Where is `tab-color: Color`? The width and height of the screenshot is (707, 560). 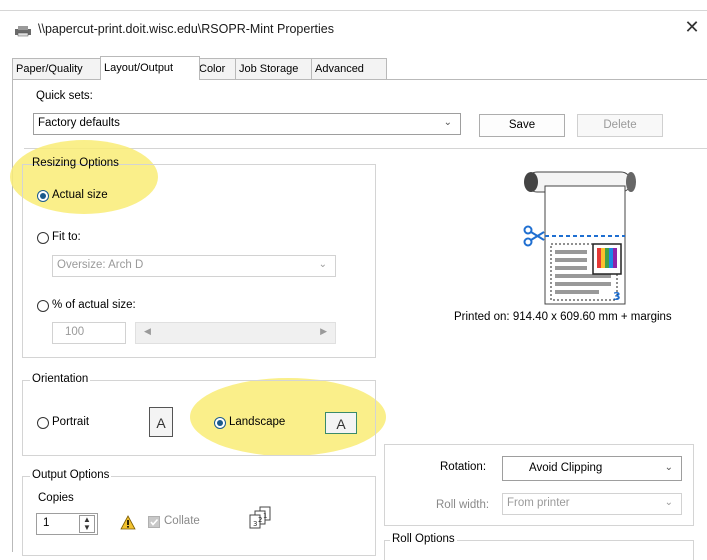
tab-color: Color is located at coordinates (216, 68).